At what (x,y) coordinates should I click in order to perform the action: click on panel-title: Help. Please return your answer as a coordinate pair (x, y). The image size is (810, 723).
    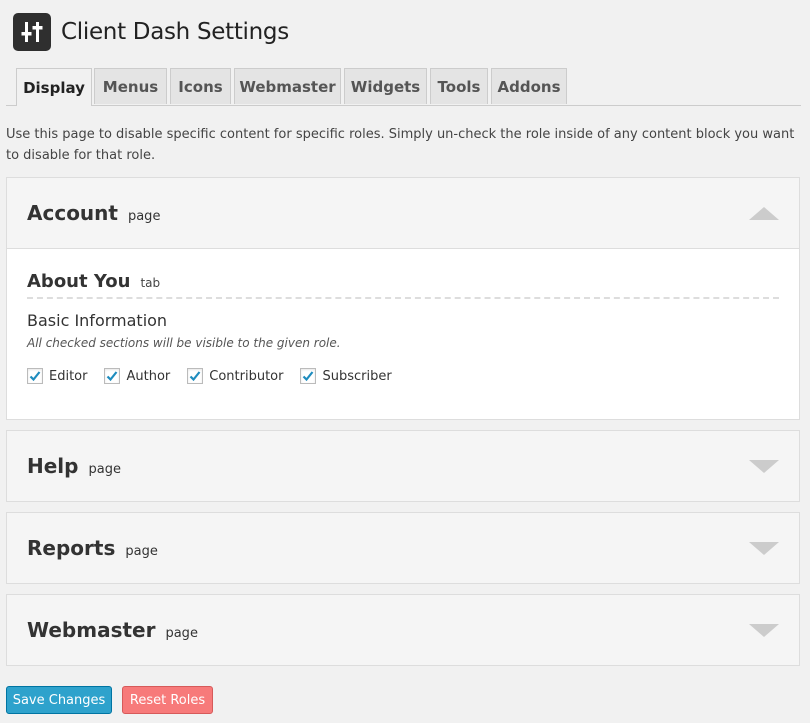
    Looking at the image, I should click on (53, 466).